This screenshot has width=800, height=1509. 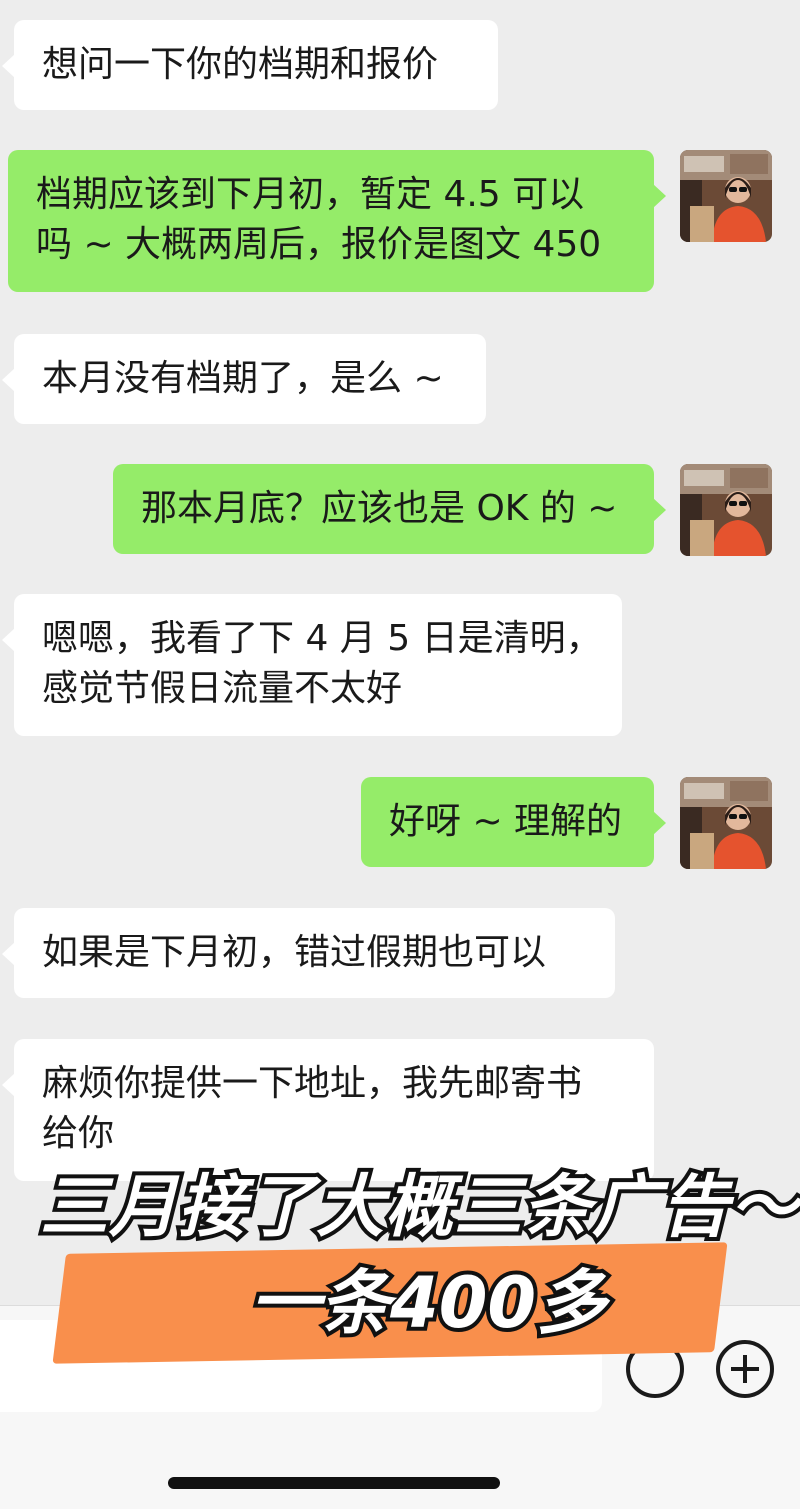 What do you see at coordinates (334, 1483) in the screenshot?
I see `home-indicator` at bounding box center [334, 1483].